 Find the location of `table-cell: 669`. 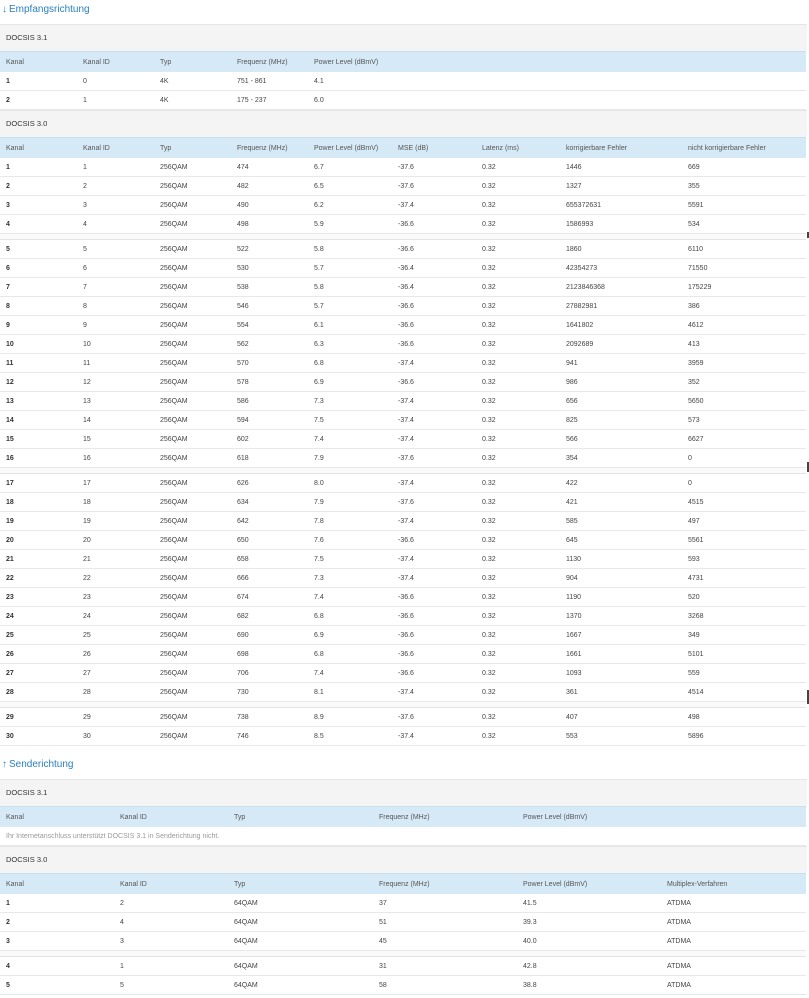

table-cell: 669 is located at coordinates (744, 167).